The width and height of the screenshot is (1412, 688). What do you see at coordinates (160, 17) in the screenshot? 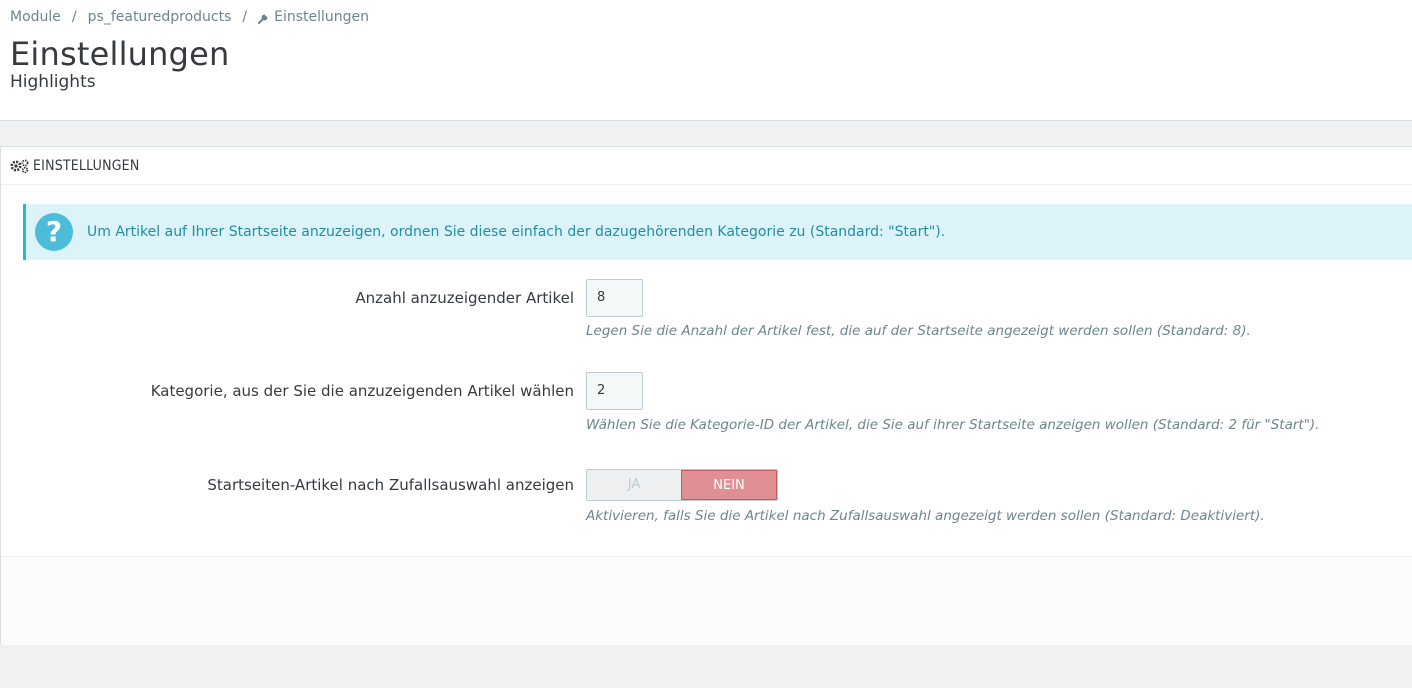
I see `breadcrumb-item-module-name: ps_featuredproducts` at bounding box center [160, 17].